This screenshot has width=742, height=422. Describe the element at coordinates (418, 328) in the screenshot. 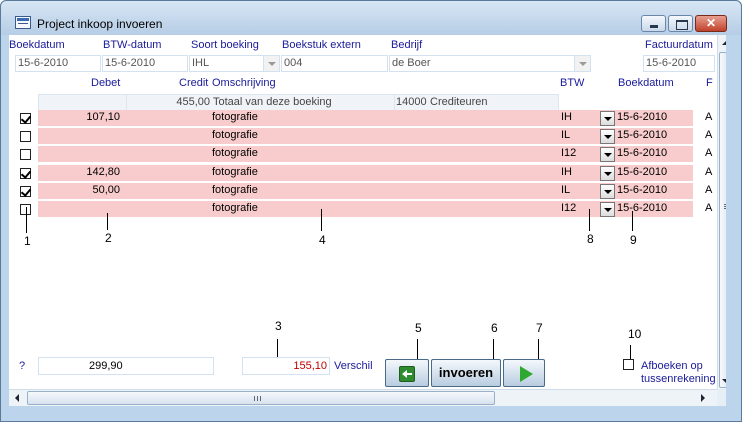

I see `callout-5: 5` at that location.